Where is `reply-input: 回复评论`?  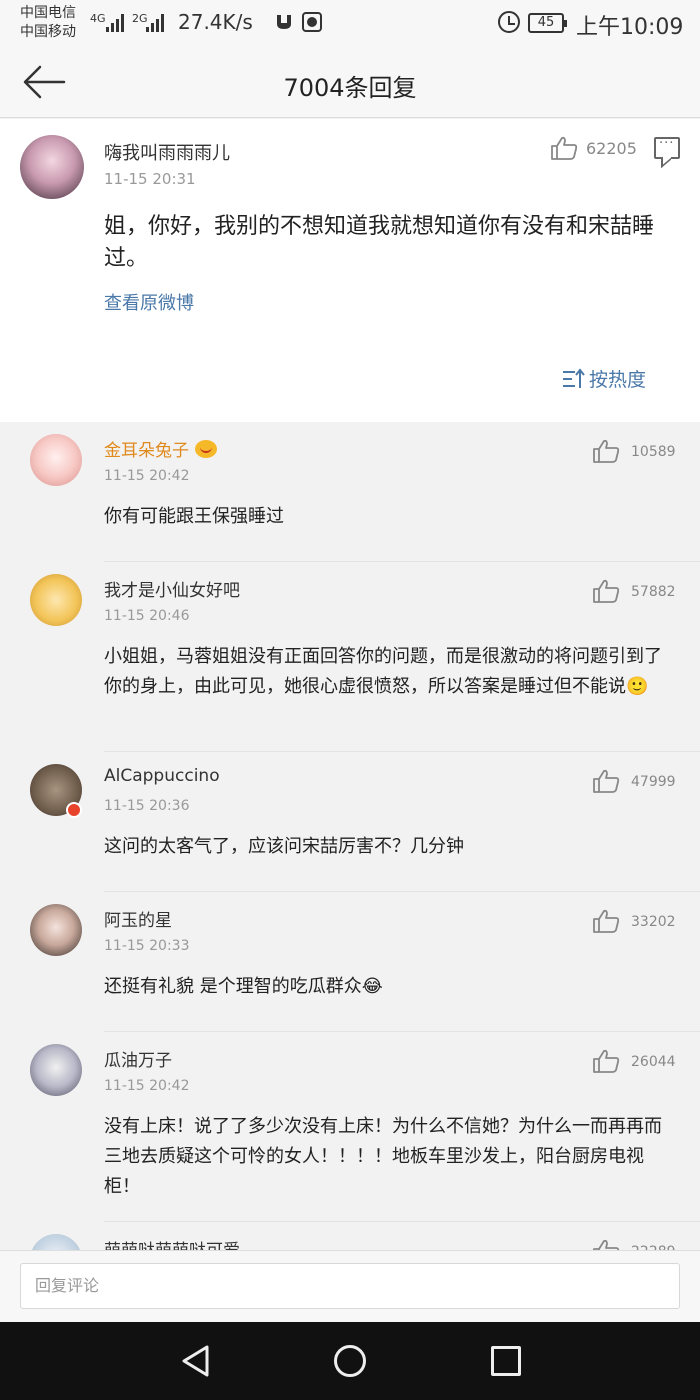 reply-input: 回复评论 is located at coordinates (350, 1286).